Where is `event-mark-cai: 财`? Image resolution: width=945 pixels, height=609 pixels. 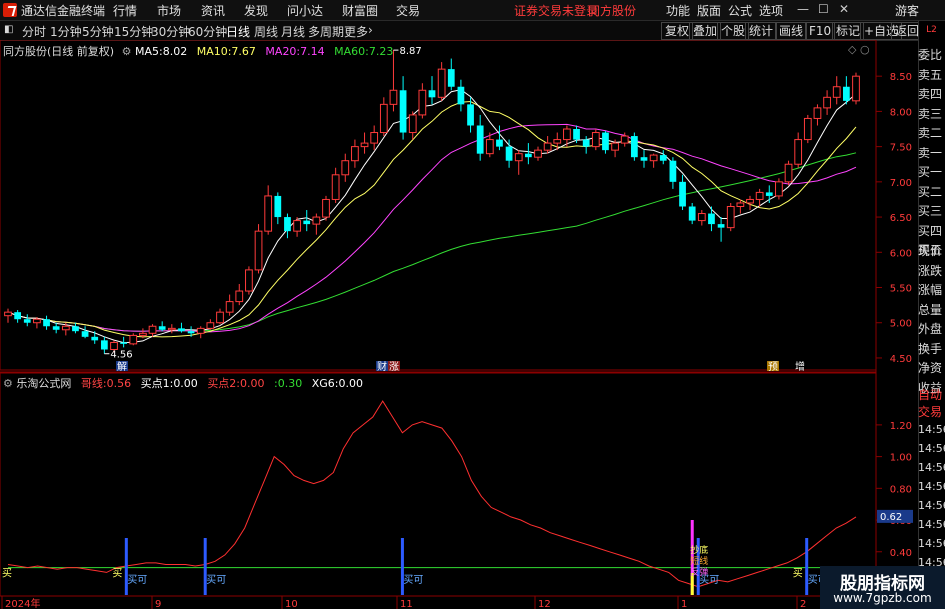
event-mark-cai: 财 is located at coordinates (382, 366).